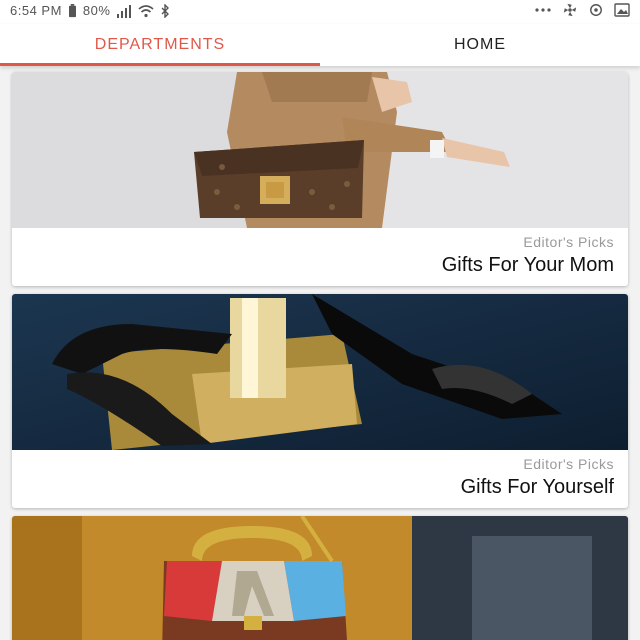  Describe the element at coordinates (124, 11) in the screenshot. I see `signal-icon` at that location.